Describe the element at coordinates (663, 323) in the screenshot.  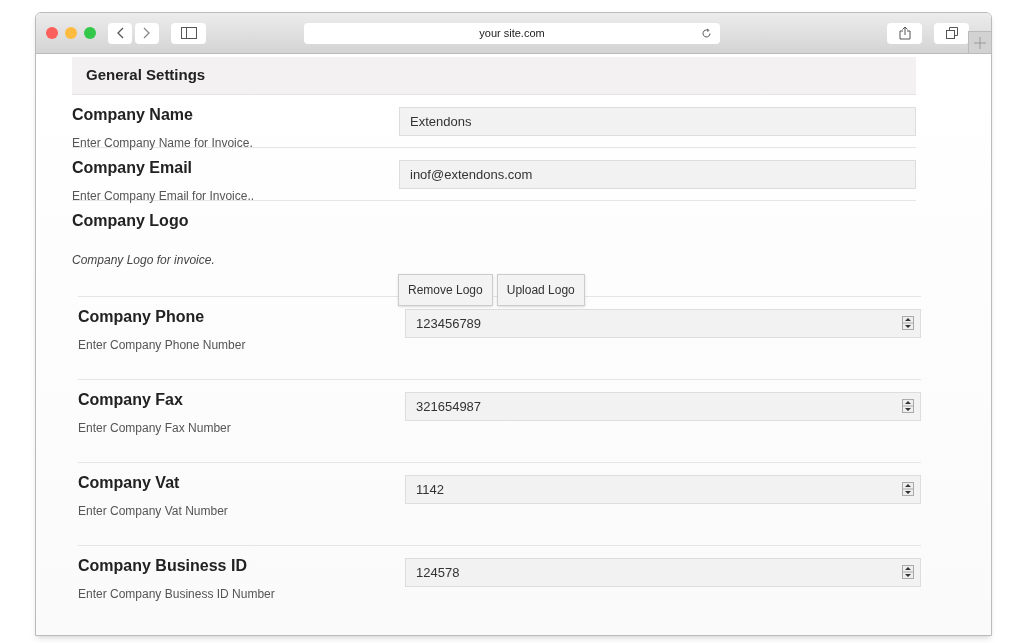
I see `number-field: 123456789` at that location.